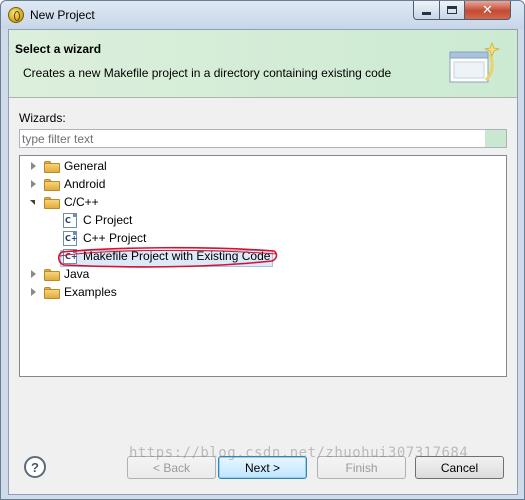 Image resolution: width=525 pixels, height=500 pixels. I want to click on tree-item-android: Android, so click(263, 184).